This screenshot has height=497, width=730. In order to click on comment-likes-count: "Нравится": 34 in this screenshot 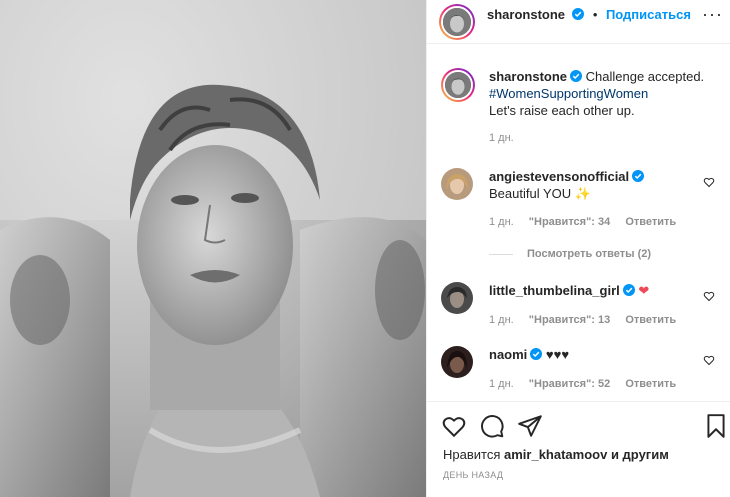, I will do `click(569, 222)`.